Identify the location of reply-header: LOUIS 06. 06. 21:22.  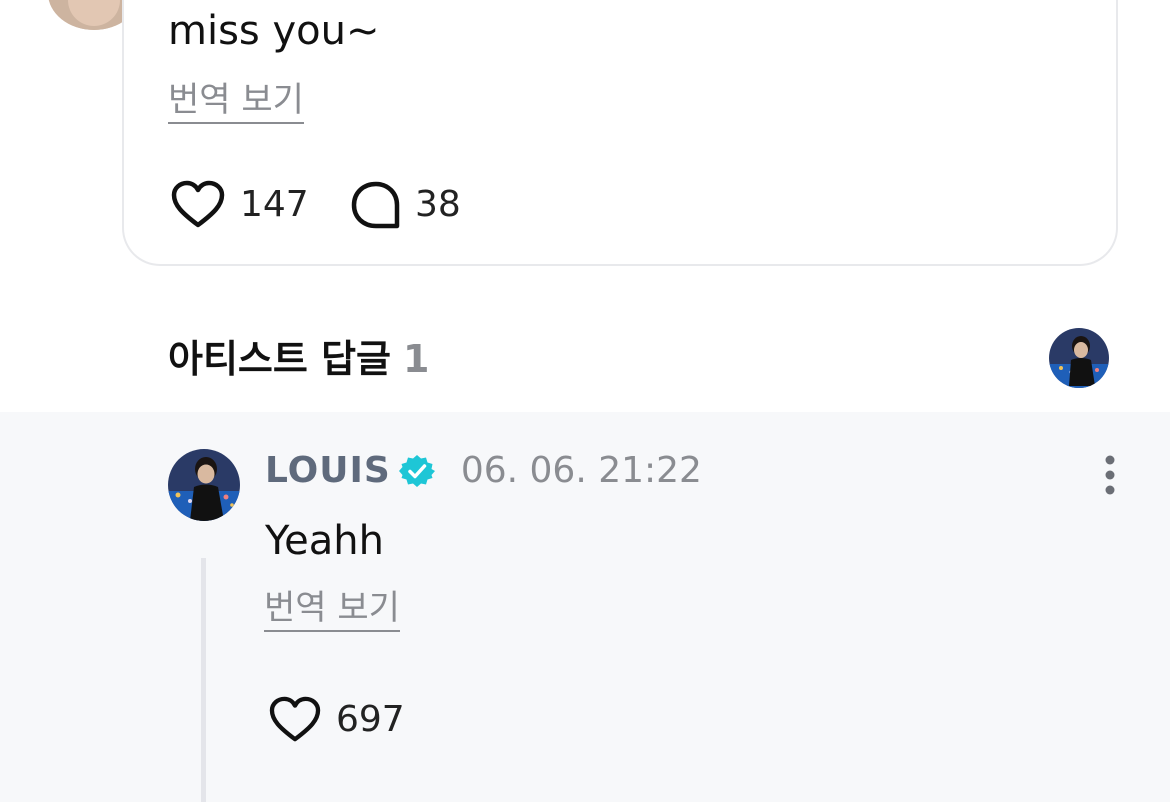
(483, 470).